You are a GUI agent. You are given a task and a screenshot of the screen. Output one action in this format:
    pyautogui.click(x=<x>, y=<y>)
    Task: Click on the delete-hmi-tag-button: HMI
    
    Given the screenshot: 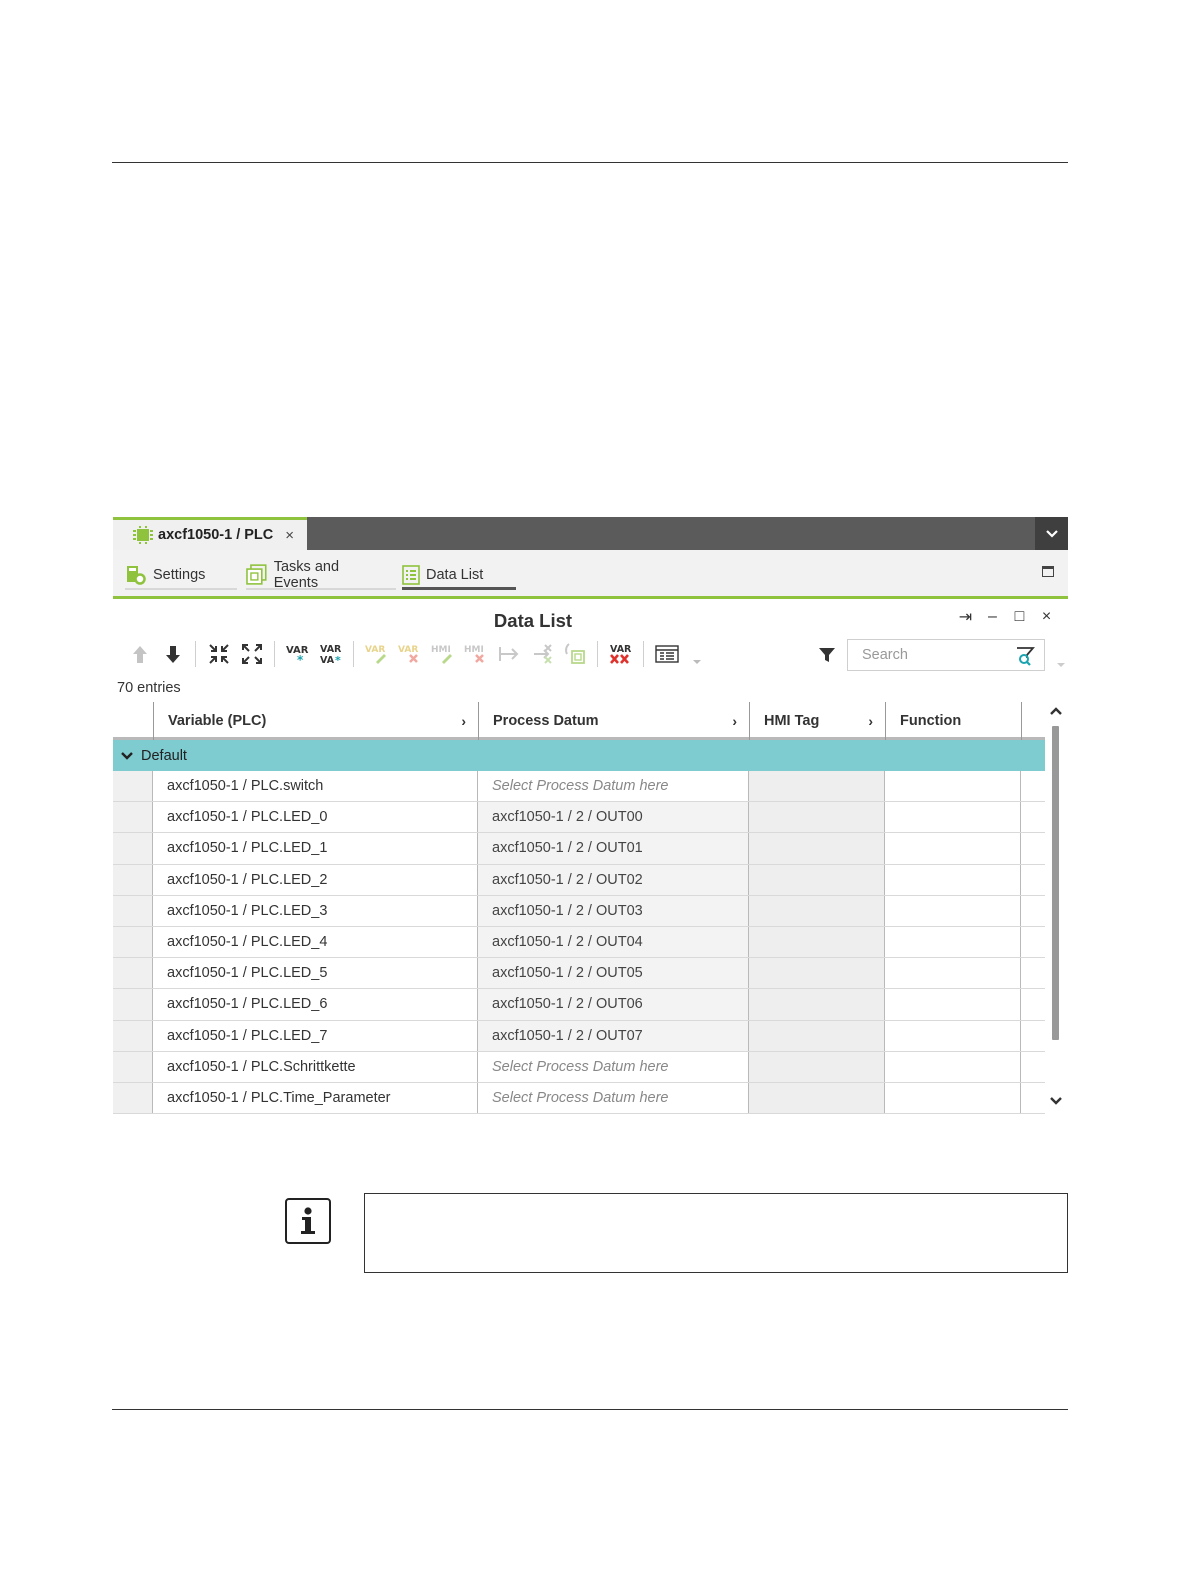 What is the action you would take?
    pyautogui.click(x=475, y=654)
    